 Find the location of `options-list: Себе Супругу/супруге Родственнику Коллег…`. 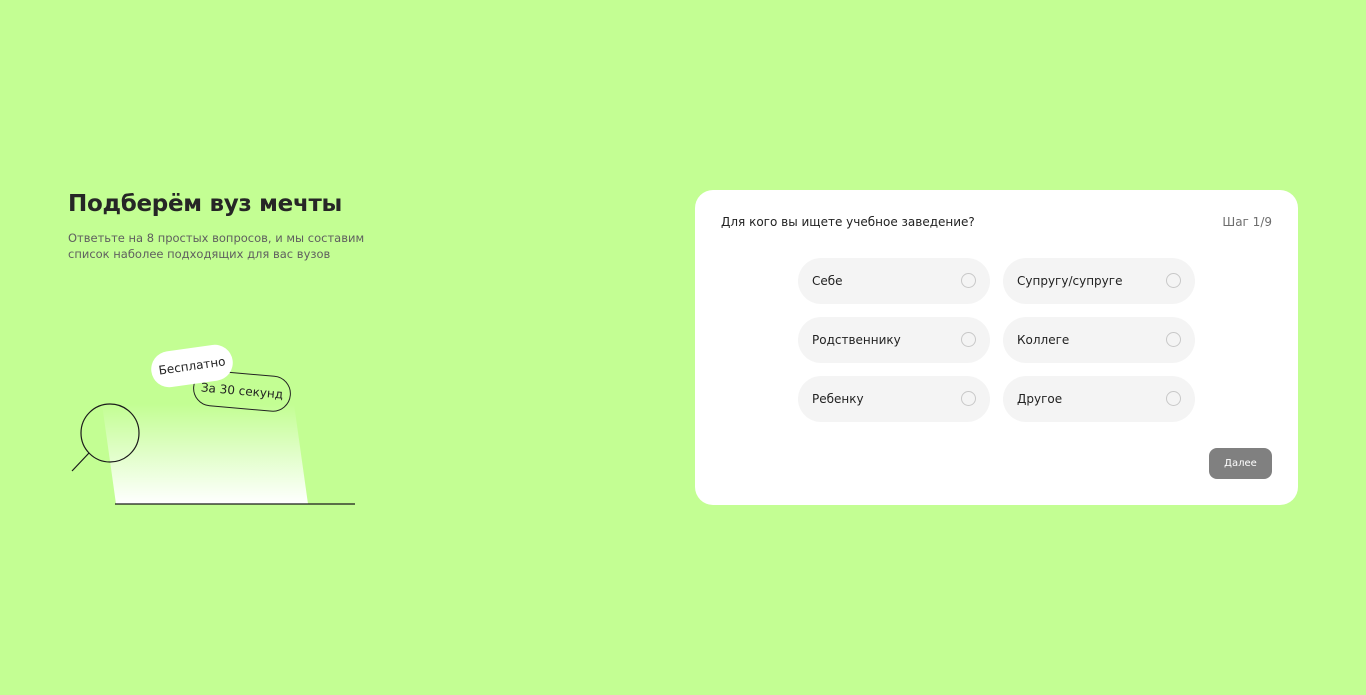

options-list: Себе Супругу/супруге Родственнику Коллег… is located at coordinates (996, 340).